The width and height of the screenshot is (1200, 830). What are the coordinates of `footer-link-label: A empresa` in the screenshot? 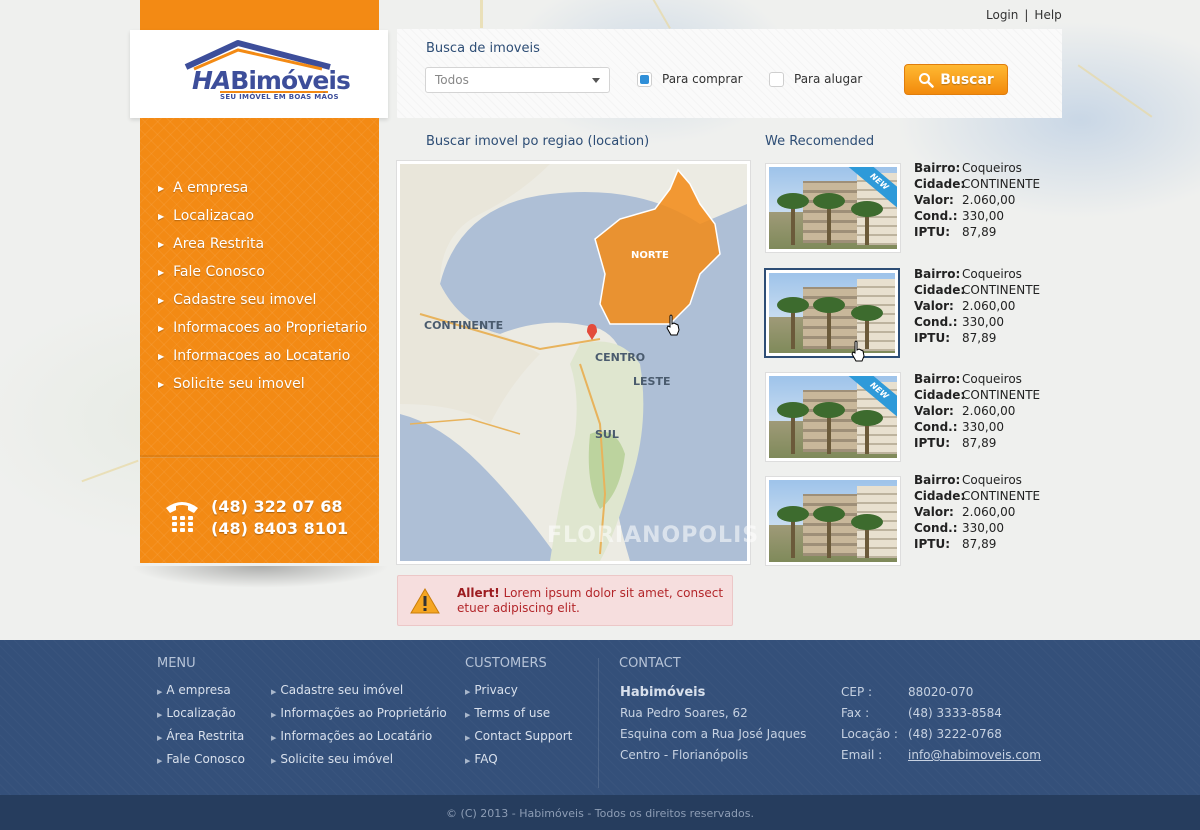 It's located at (198, 690).